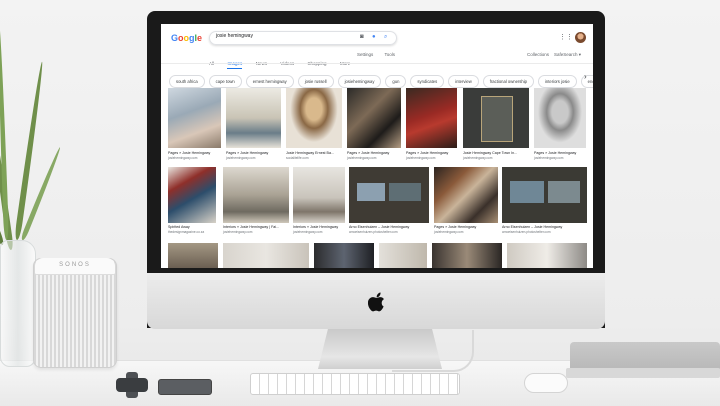  What do you see at coordinates (362, 37) in the screenshot?
I see `camera-icon: ◙` at bounding box center [362, 37].